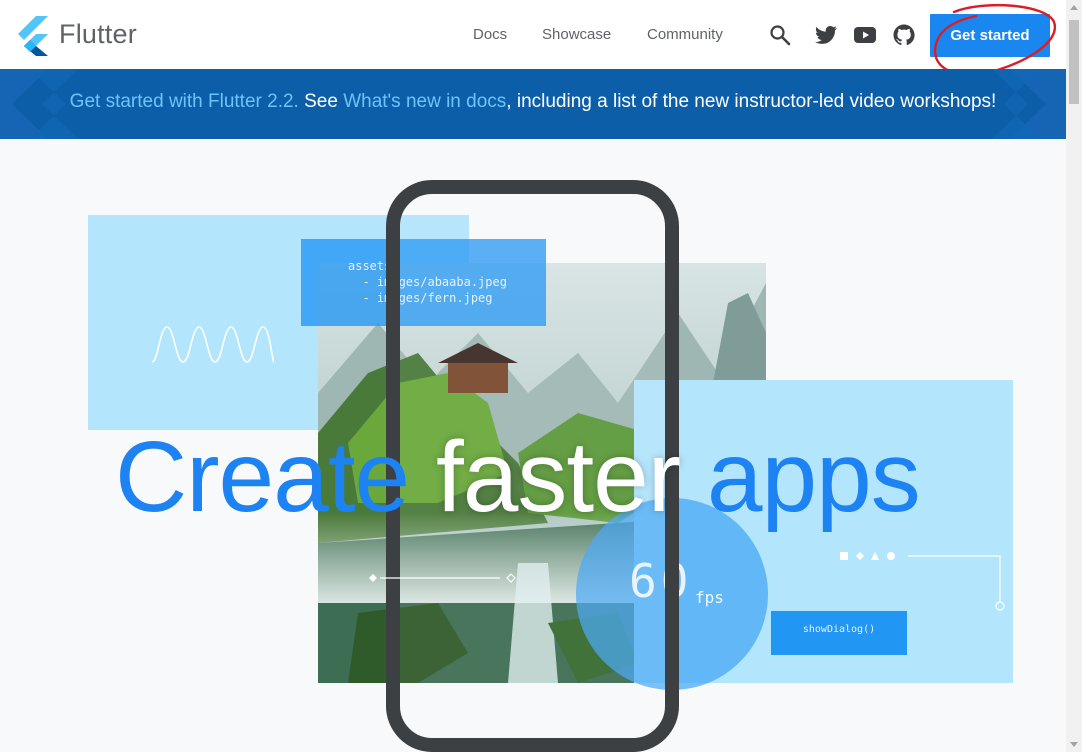  What do you see at coordinates (32, 36) in the screenshot?
I see `flutter-logo-icon` at bounding box center [32, 36].